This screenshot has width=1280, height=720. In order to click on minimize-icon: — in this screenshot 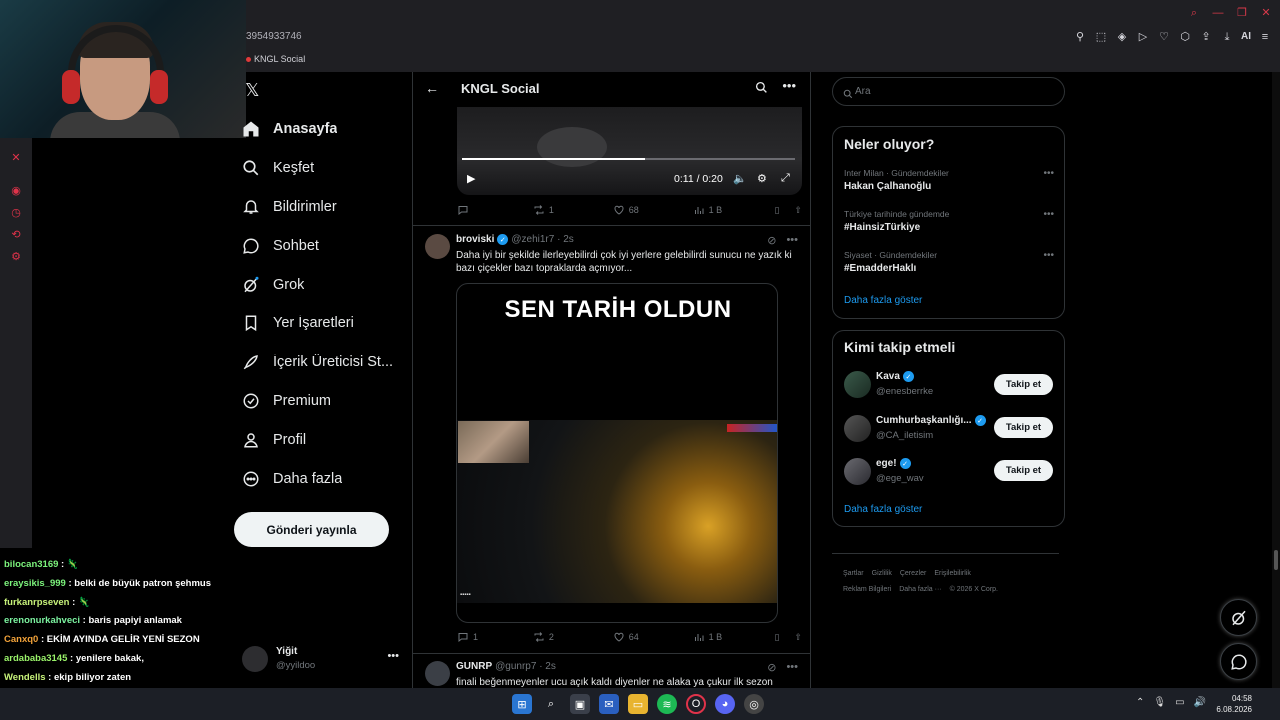, I will do `click(1218, 13)`.